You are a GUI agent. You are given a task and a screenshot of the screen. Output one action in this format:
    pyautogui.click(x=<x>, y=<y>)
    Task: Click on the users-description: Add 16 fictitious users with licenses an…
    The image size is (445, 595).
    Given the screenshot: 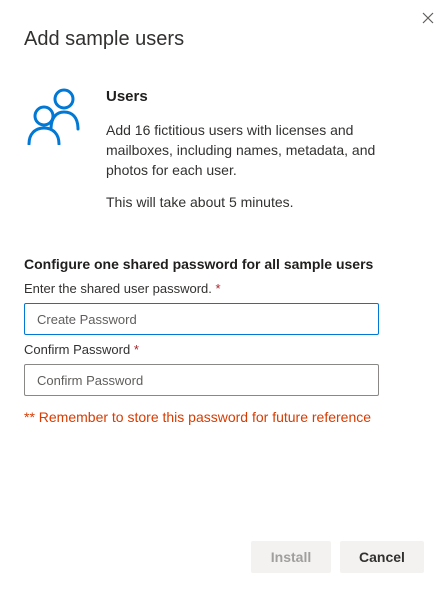 What is the action you would take?
    pyautogui.click(x=241, y=150)
    